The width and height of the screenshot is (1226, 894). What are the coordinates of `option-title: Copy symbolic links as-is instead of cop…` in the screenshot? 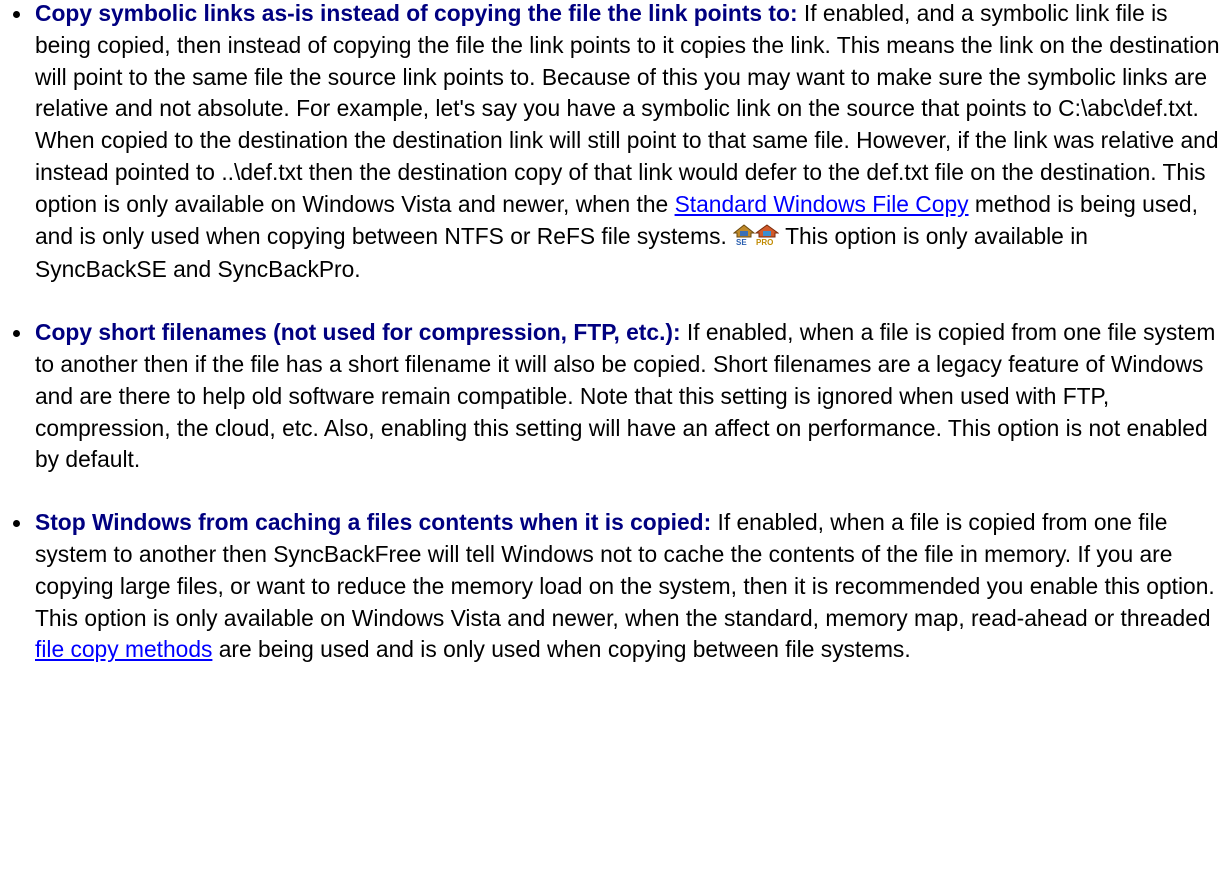 It's located at (416, 13).